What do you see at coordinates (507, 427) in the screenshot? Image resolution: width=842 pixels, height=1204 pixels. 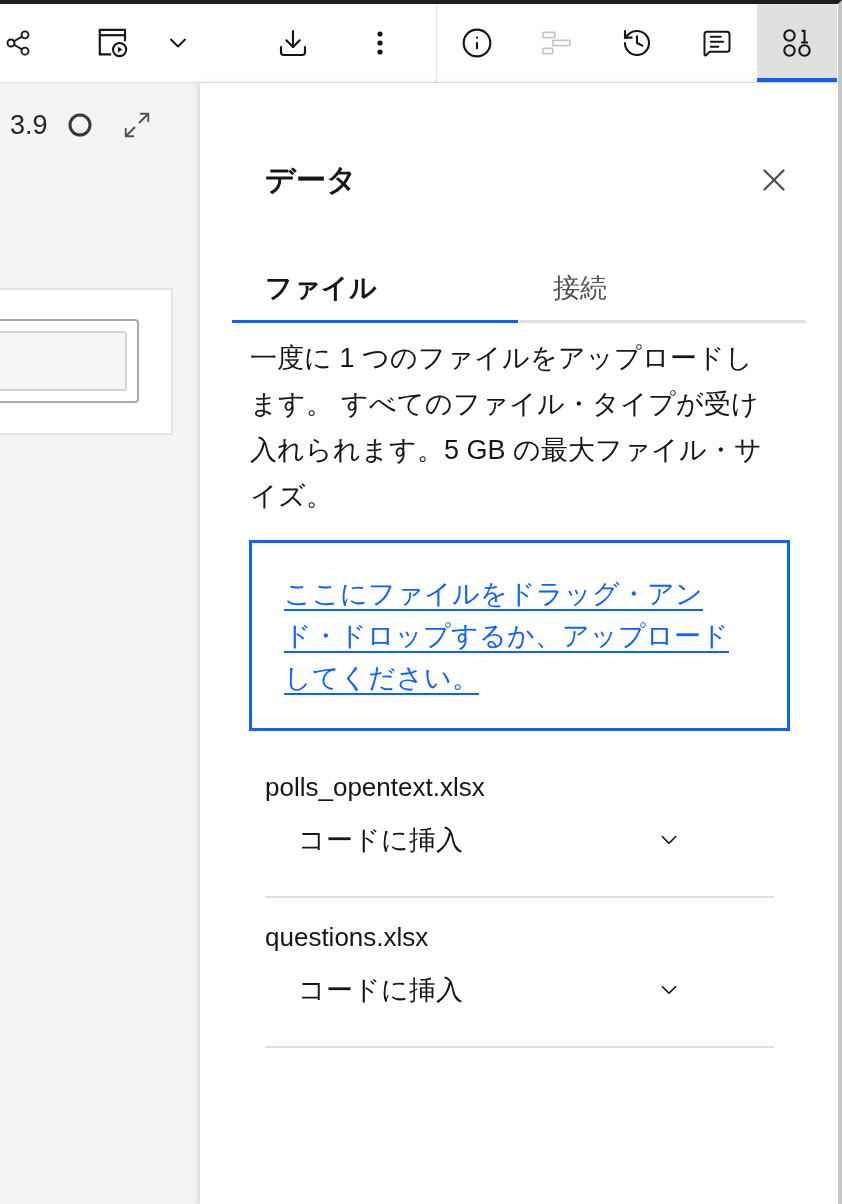 I see `upload-description: 一度に 1 つのファイルをアップロードします。 すべてのファイル・タイプが受け入れられます。5 GB の最大ファイル・サイズ。` at bounding box center [507, 427].